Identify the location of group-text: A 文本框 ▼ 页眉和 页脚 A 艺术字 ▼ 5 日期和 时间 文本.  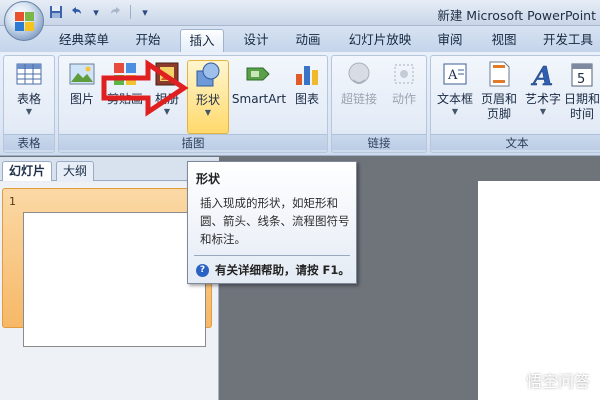
(515, 104).